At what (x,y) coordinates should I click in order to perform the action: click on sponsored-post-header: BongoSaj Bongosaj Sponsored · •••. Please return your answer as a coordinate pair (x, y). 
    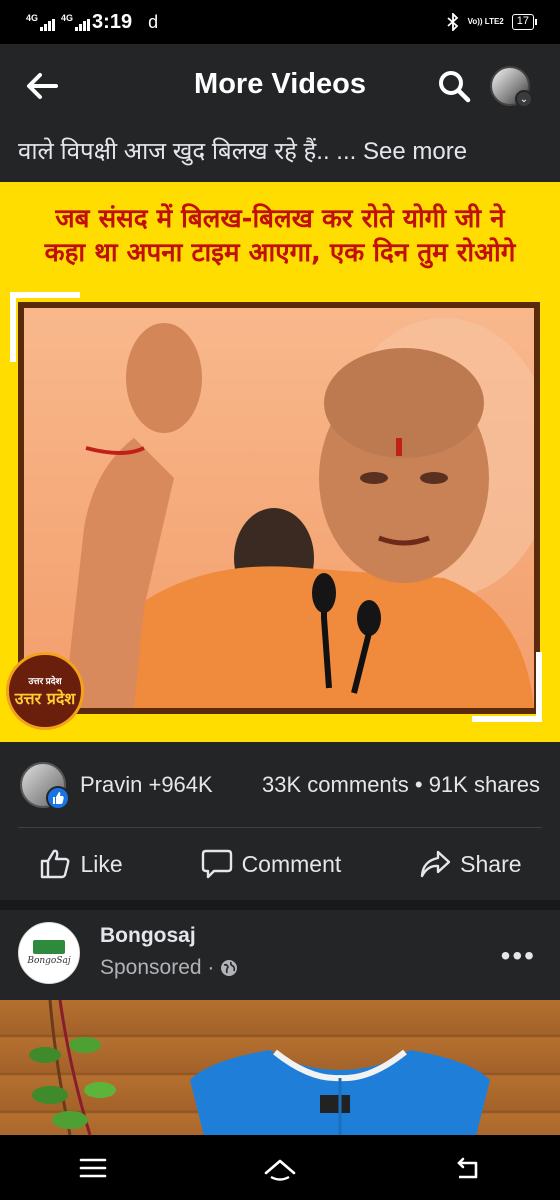
    Looking at the image, I should click on (280, 955).